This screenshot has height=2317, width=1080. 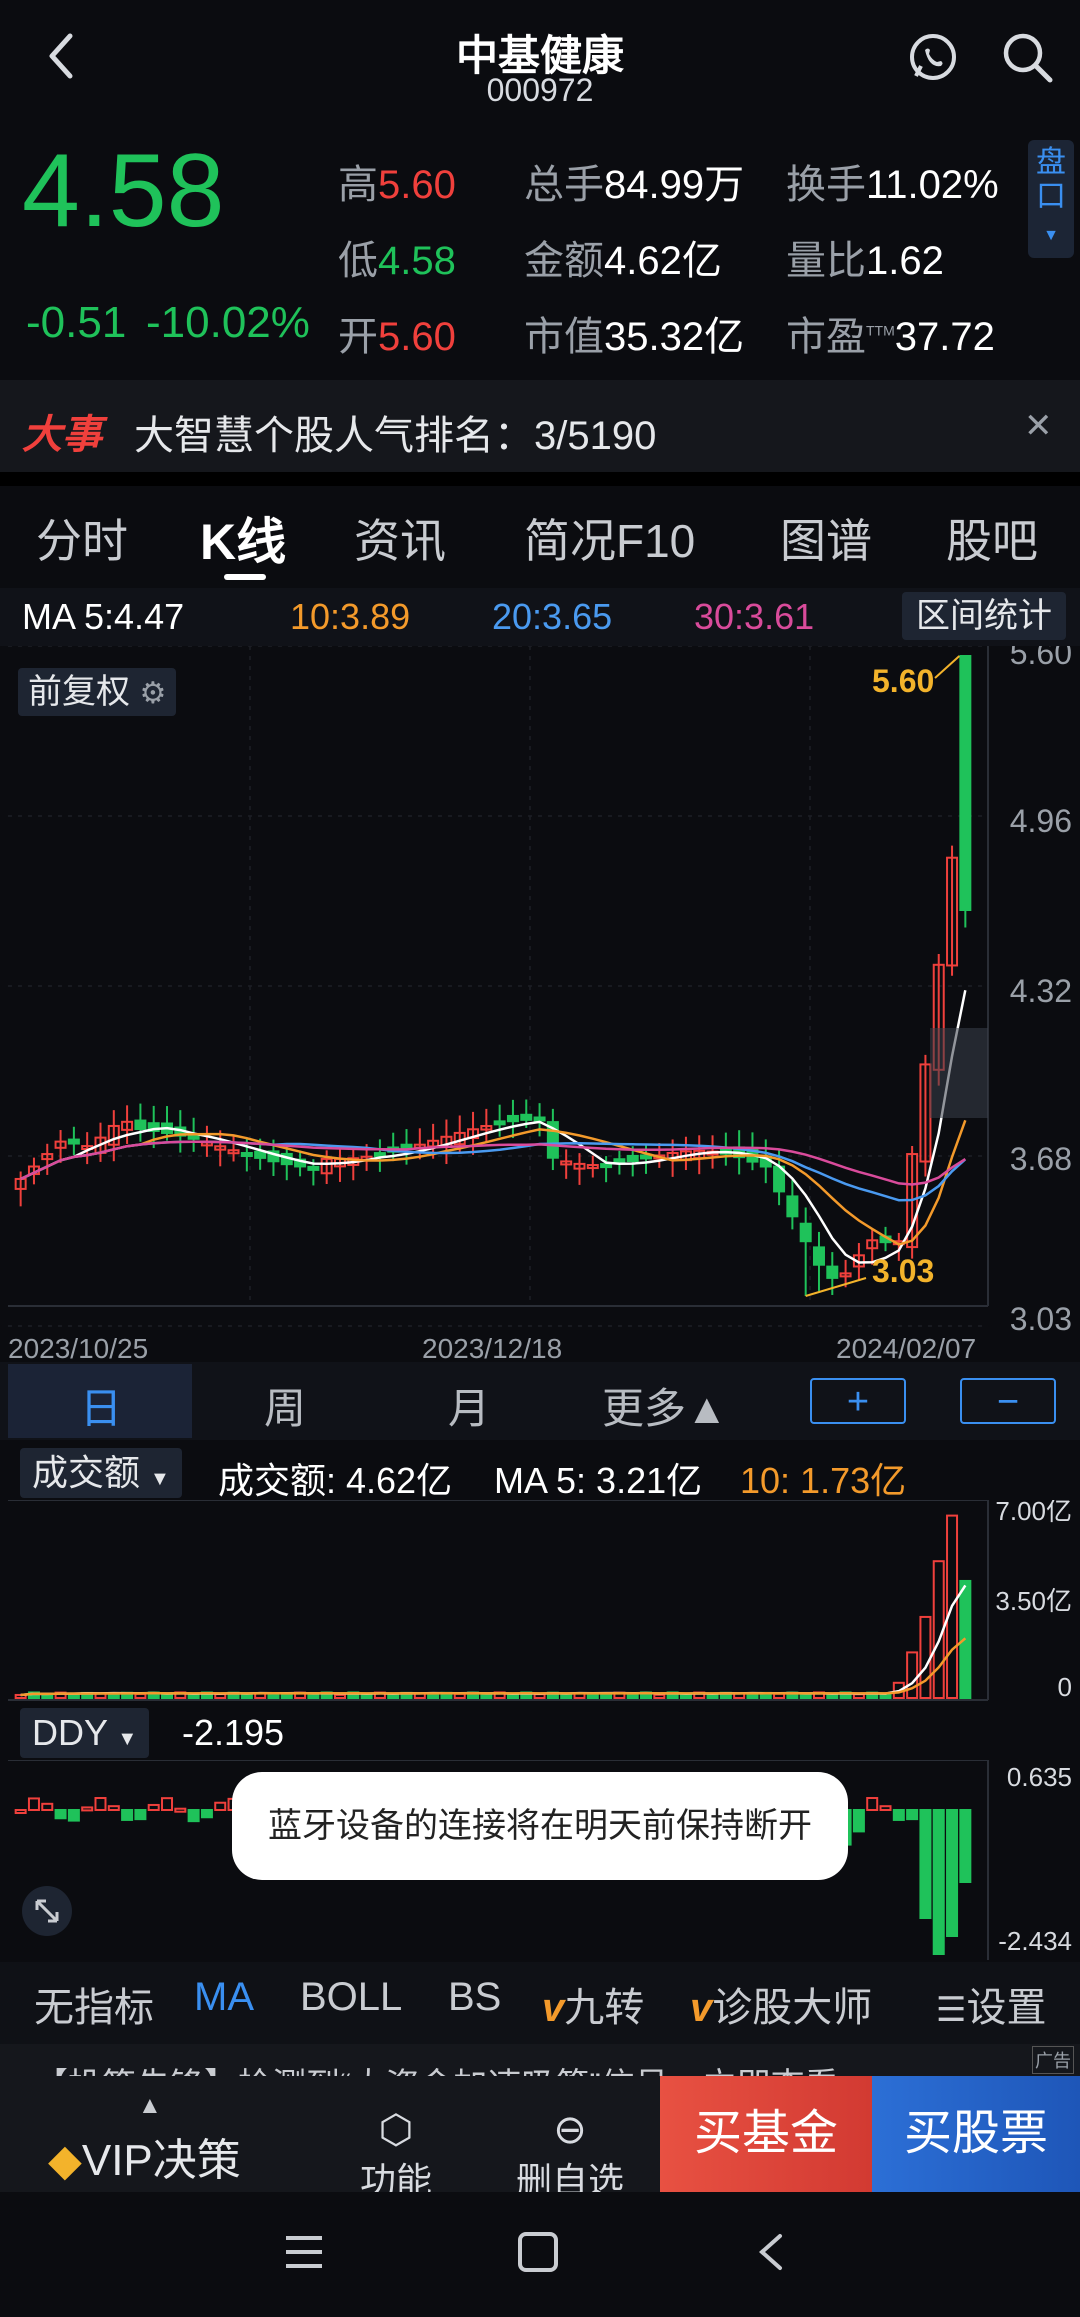 I want to click on indicator-none: 无指标, so click(x=94, y=2004).